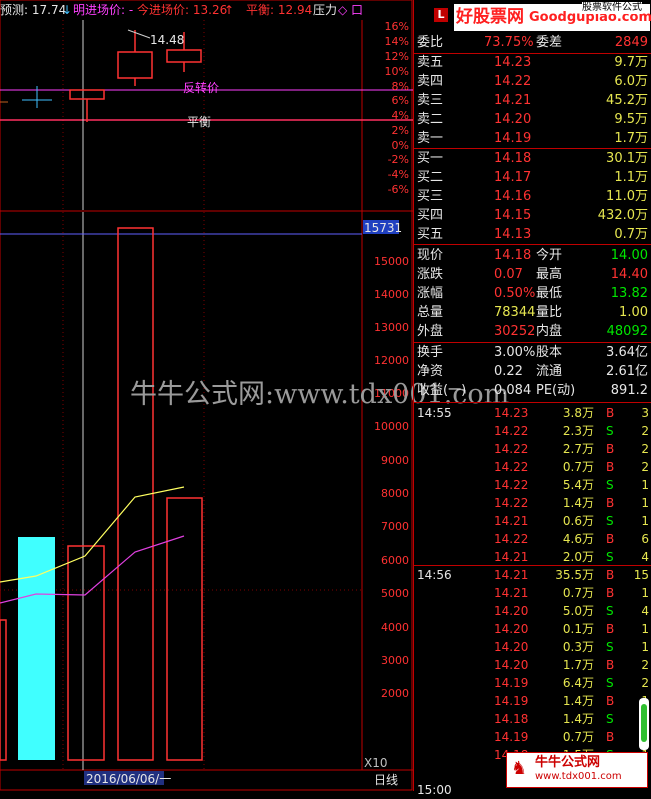  I want to click on tick-row: 14.22 1.4万 B 1, so click(571, 503).